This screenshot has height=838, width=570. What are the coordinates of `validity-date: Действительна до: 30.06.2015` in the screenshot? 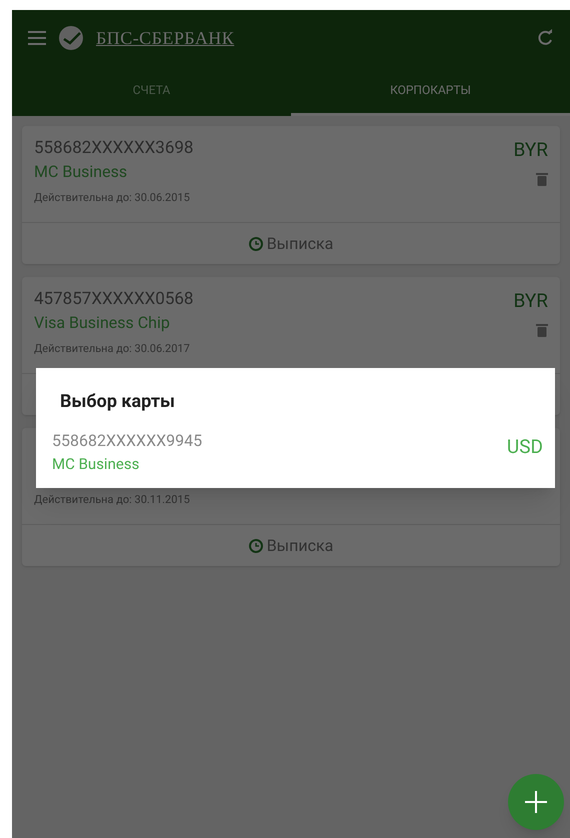 It's located at (112, 198).